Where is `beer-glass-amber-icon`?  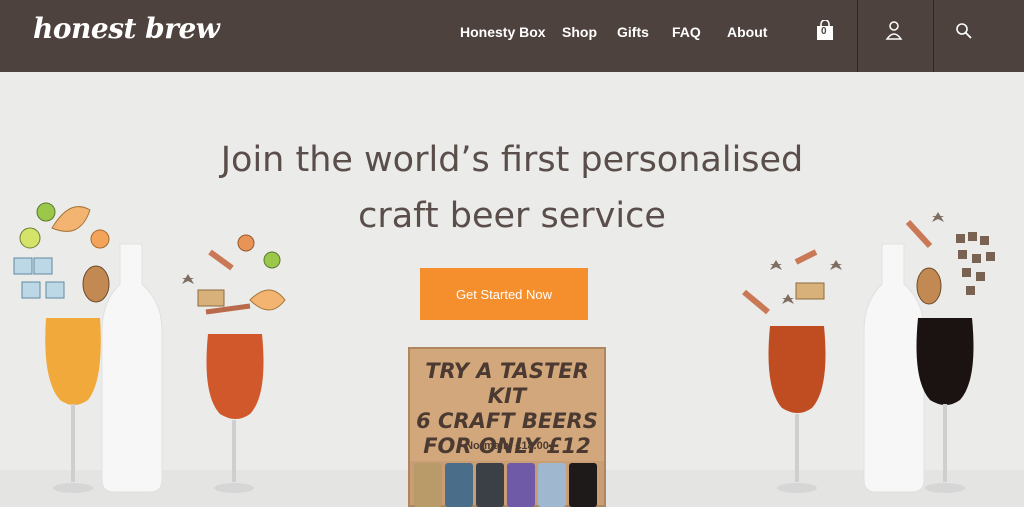
beer-glass-amber-icon is located at coordinates (73, 405).